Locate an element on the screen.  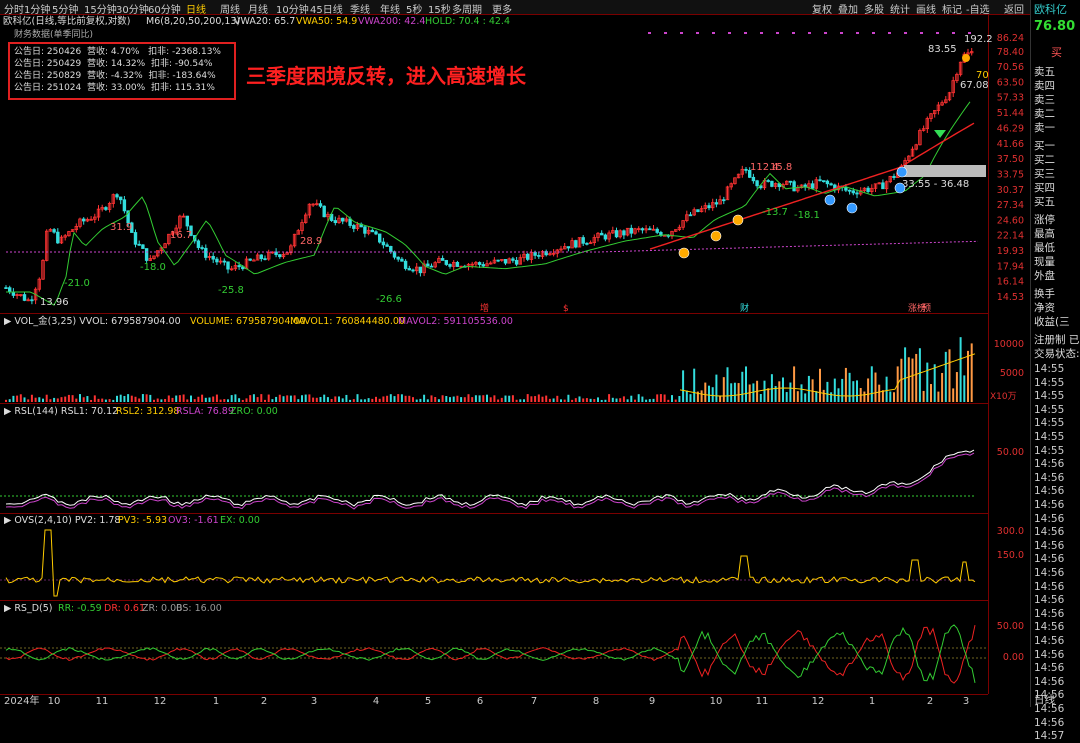
ask-level-2: 卖三 is located at coordinates (1044, 100).